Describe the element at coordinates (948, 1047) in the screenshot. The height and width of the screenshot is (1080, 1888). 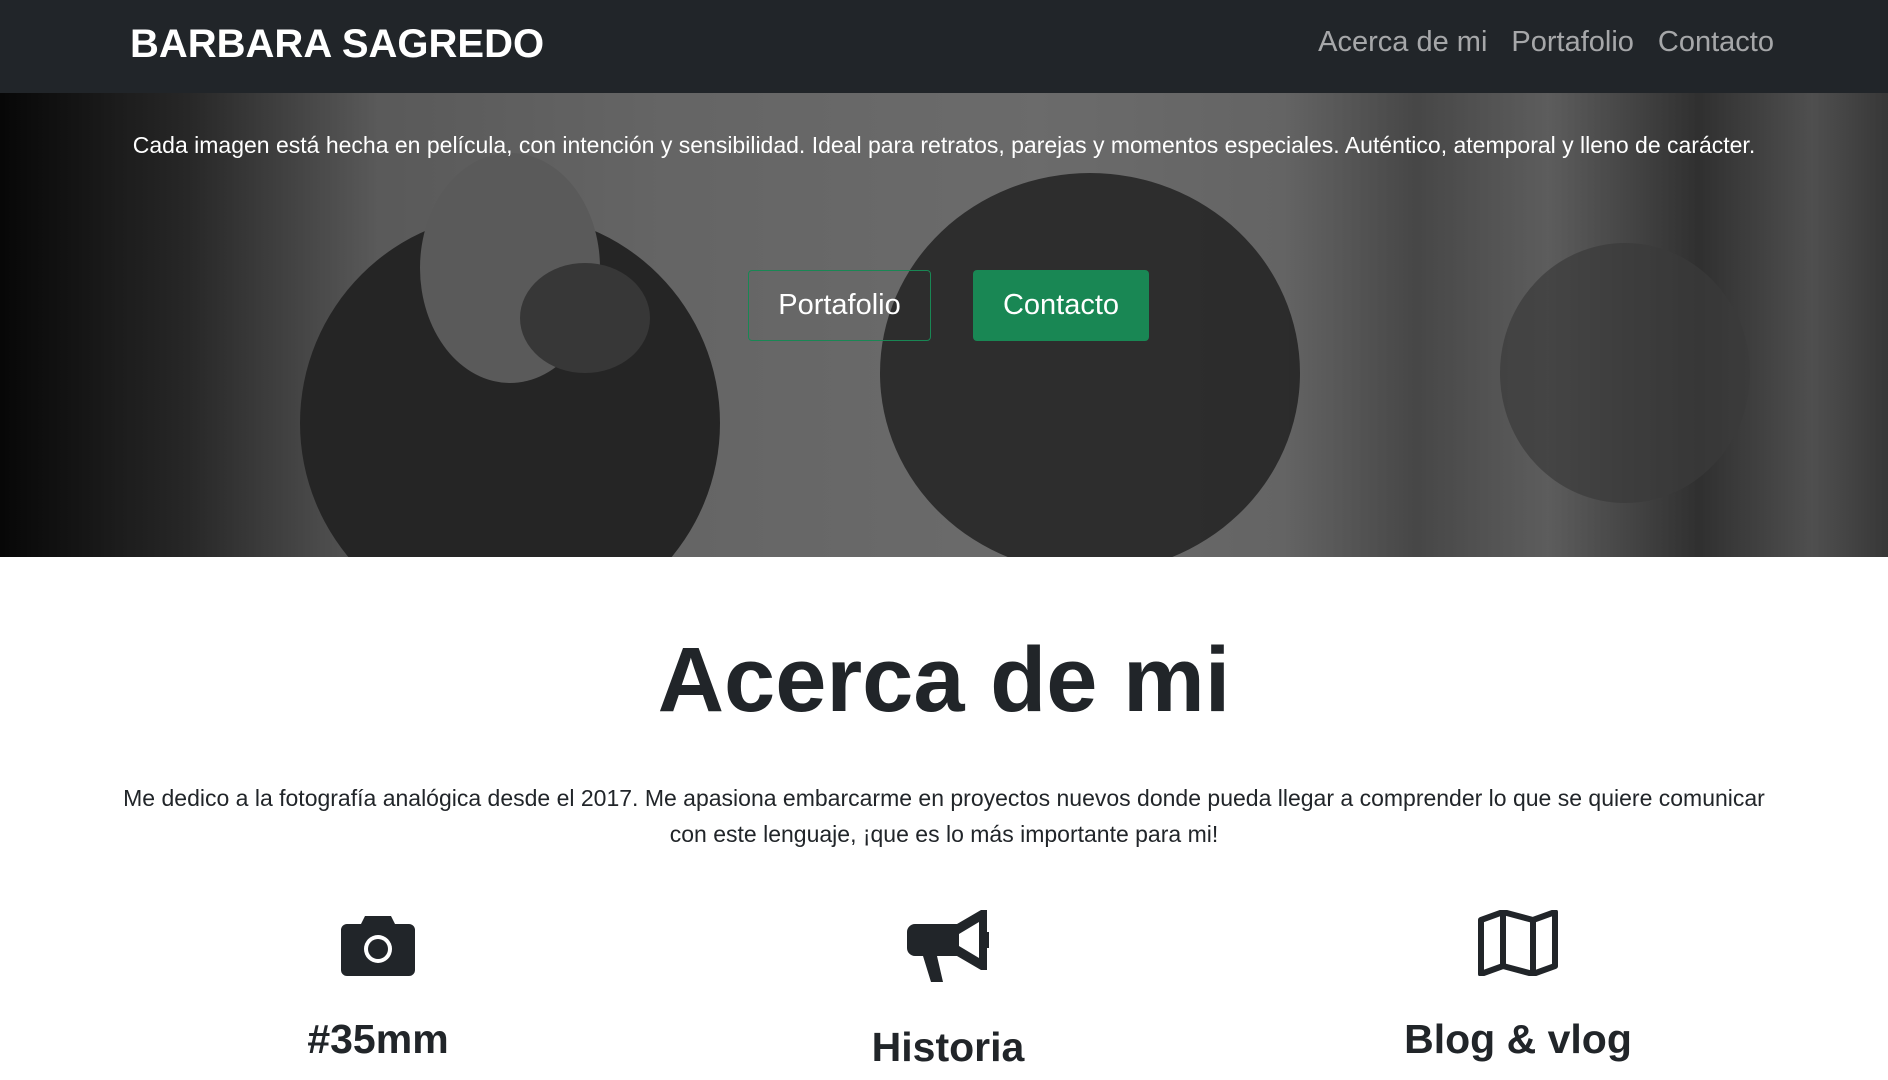
I see `feature-title: Historia` at that location.